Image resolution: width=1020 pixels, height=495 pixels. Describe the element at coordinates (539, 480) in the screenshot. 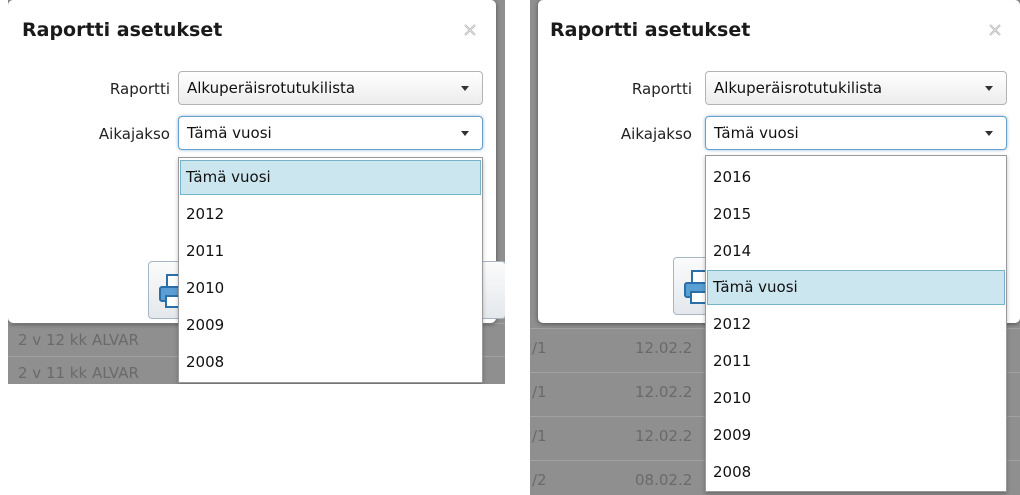

I see `background-row-col1: /2` at that location.